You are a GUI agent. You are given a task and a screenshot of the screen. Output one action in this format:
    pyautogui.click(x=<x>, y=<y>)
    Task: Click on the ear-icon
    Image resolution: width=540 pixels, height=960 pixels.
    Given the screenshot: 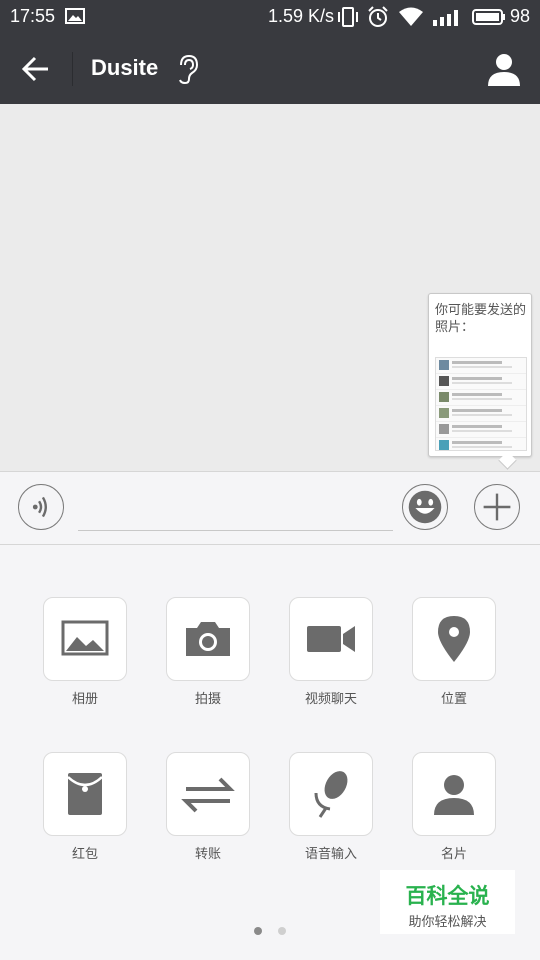 What is the action you would take?
    pyautogui.click(x=189, y=69)
    